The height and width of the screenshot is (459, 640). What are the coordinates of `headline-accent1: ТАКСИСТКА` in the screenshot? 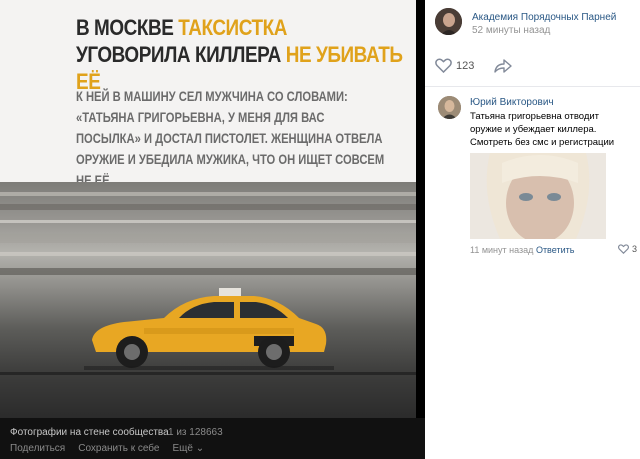 It's located at (232, 27).